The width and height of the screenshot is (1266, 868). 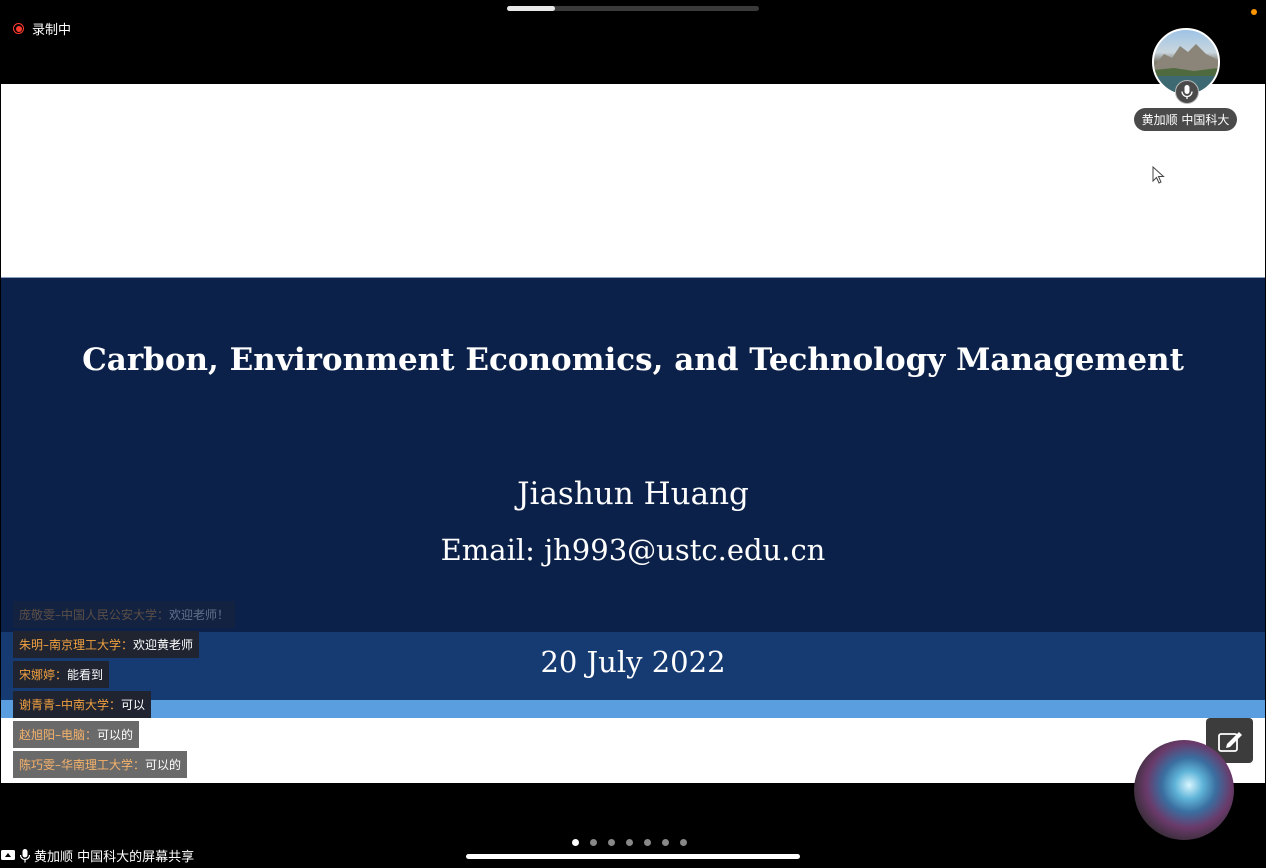 What do you see at coordinates (633, 550) in the screenshot?
I see `slide-email: Email: jh993@ustc.edu.cn` at bounding box center [633, 550].